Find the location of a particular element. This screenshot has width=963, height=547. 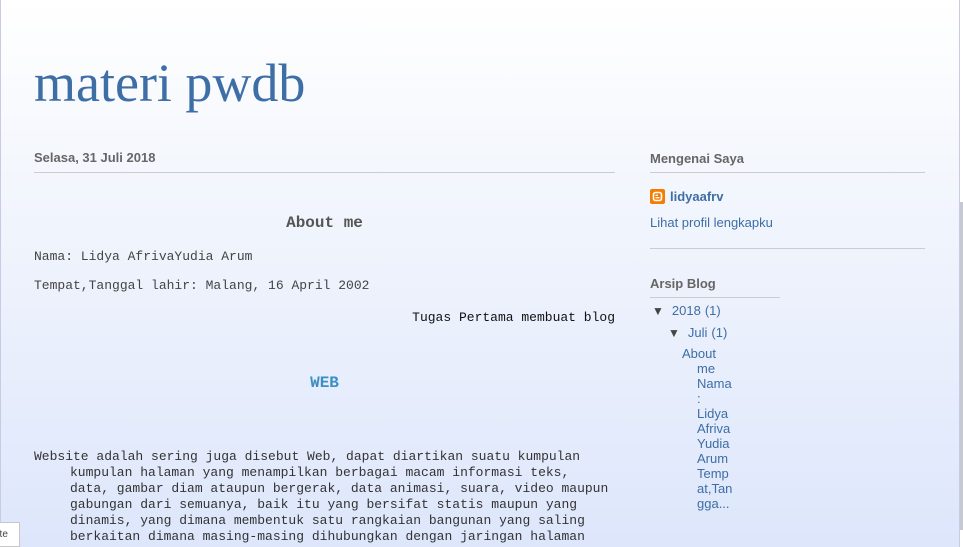

web-heading: WEB is located at coordinates (324, 383).